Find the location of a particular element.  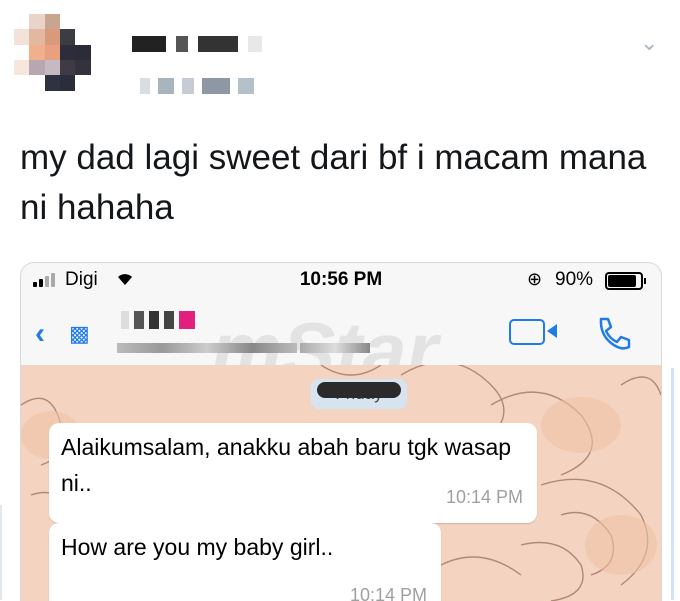

contact-name-redacted is located at coordinates (158, 320).